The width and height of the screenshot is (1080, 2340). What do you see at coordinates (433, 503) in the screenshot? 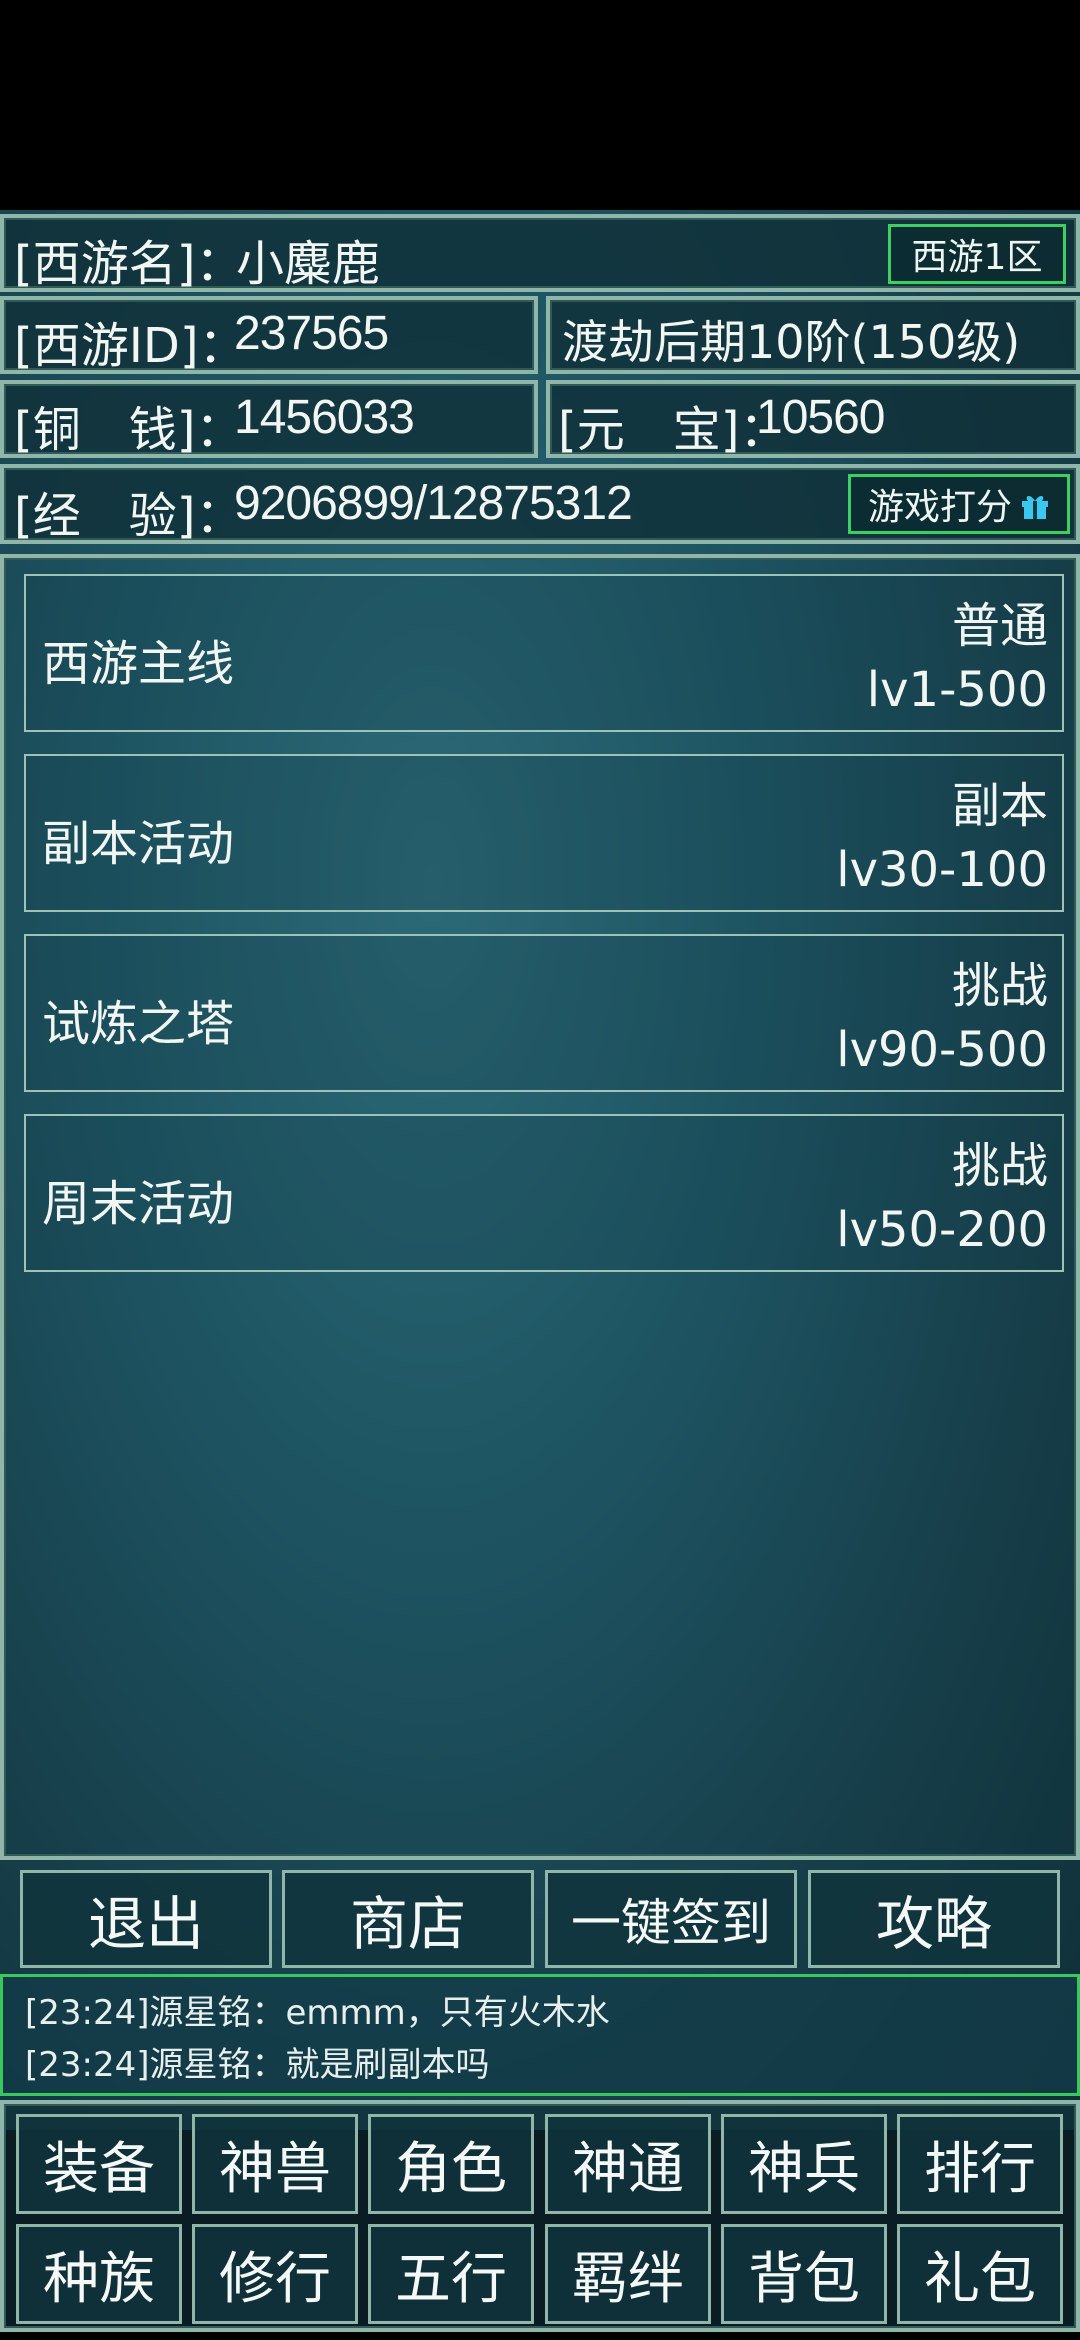
I see `exp-value: 9206899/12875312` at bounding box center [433, 503].